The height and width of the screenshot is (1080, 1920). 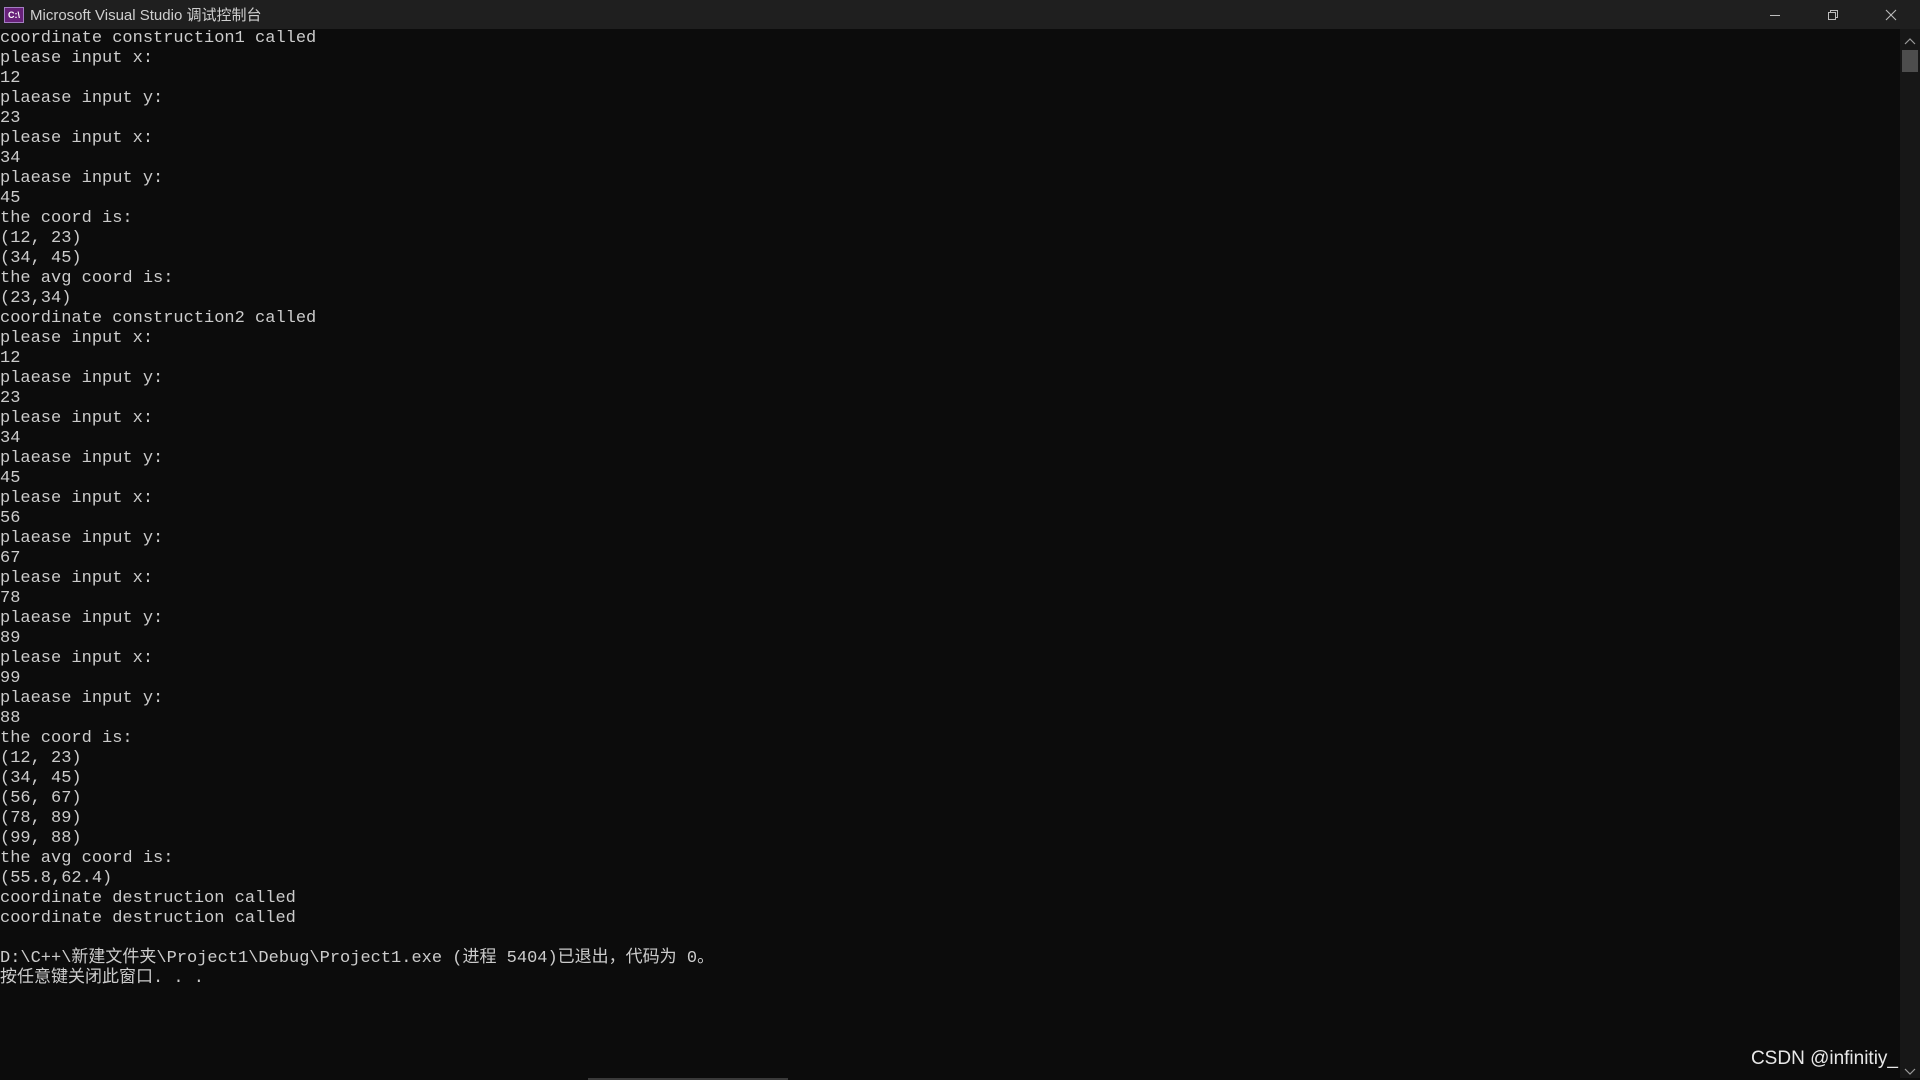 I want to click on console-line: 按任意键关闭此窗口. . ., so click(x=102, y=978).